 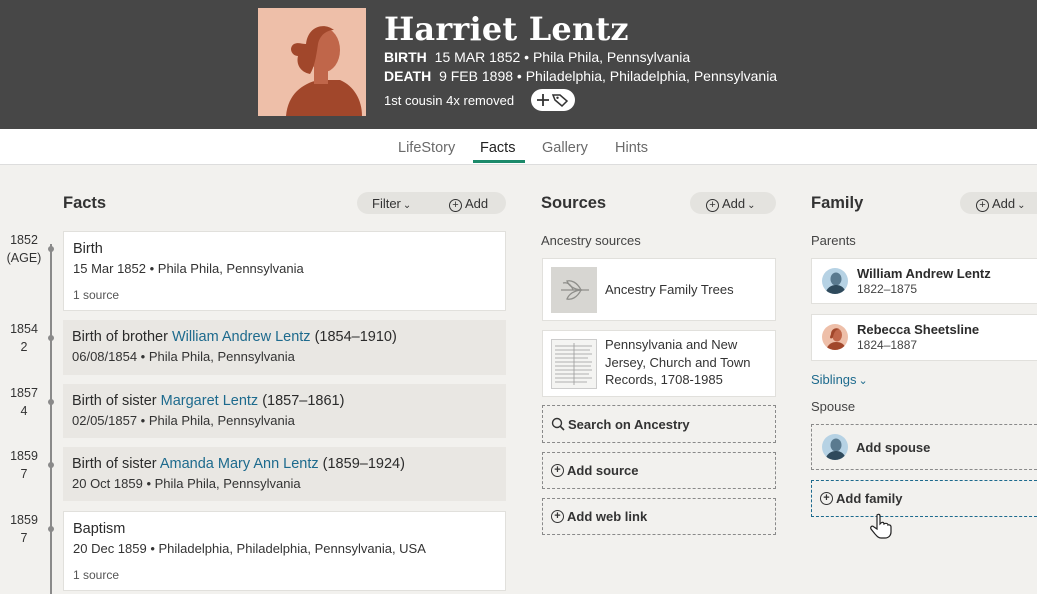 What do you see at coordinates (188, 268) in the screenshot?
I see `fact-detail: 15 Mar 1852 • Phila Phila, Pennsylvania` at bounding box center [188, 268].